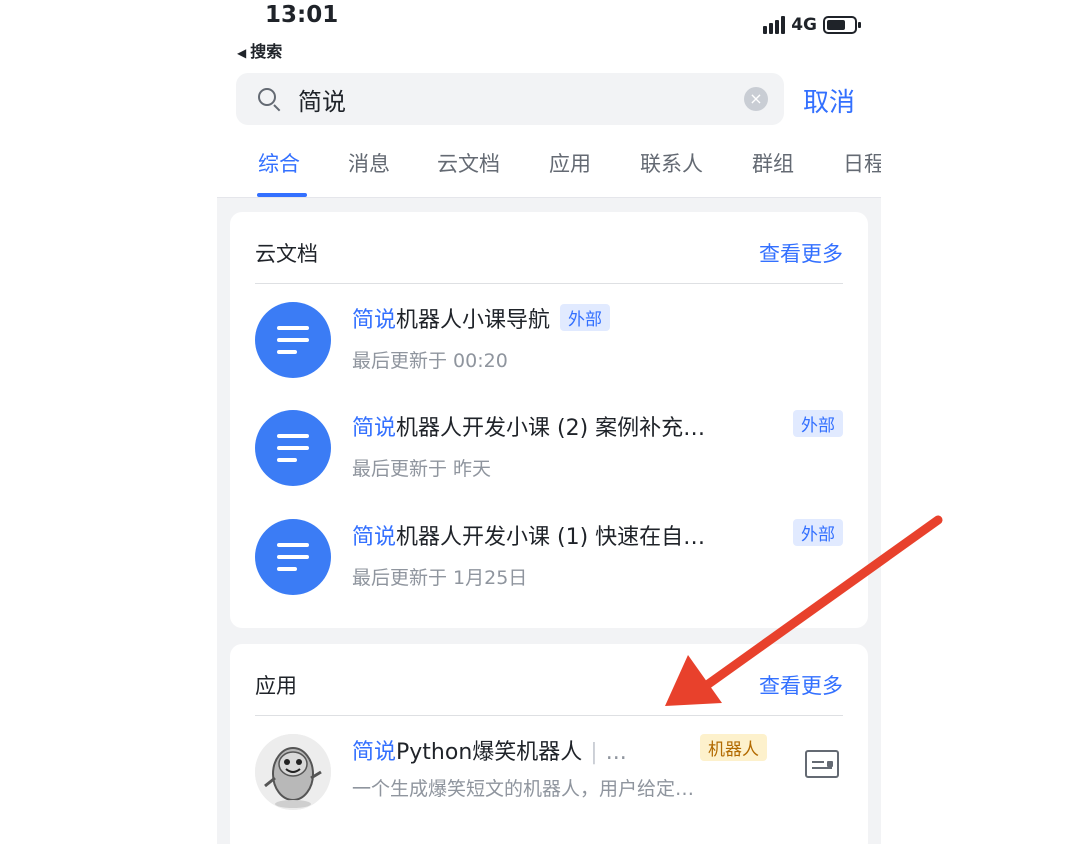 This screenshot has width=1080, height=844. I want to click on annotation-arrow, so click(804, 610).